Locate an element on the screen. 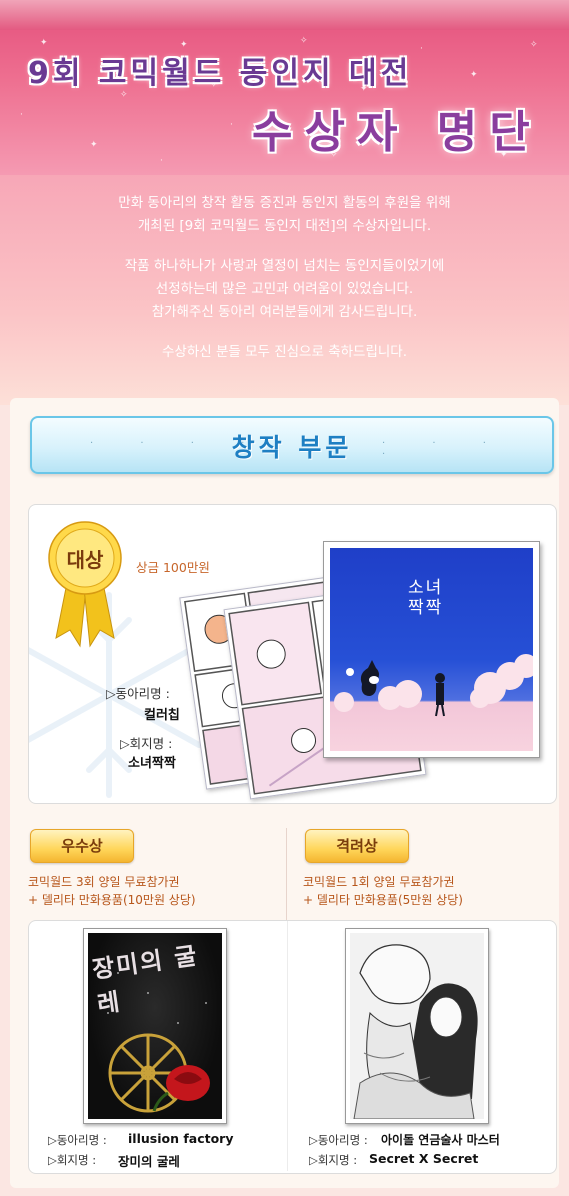 This screenshot has height=1196, width=569. intro-line: 작품 하나하나가 사랑과 열정이 넘치는 동인지들이었기에 is located at coordinates (284, 266).